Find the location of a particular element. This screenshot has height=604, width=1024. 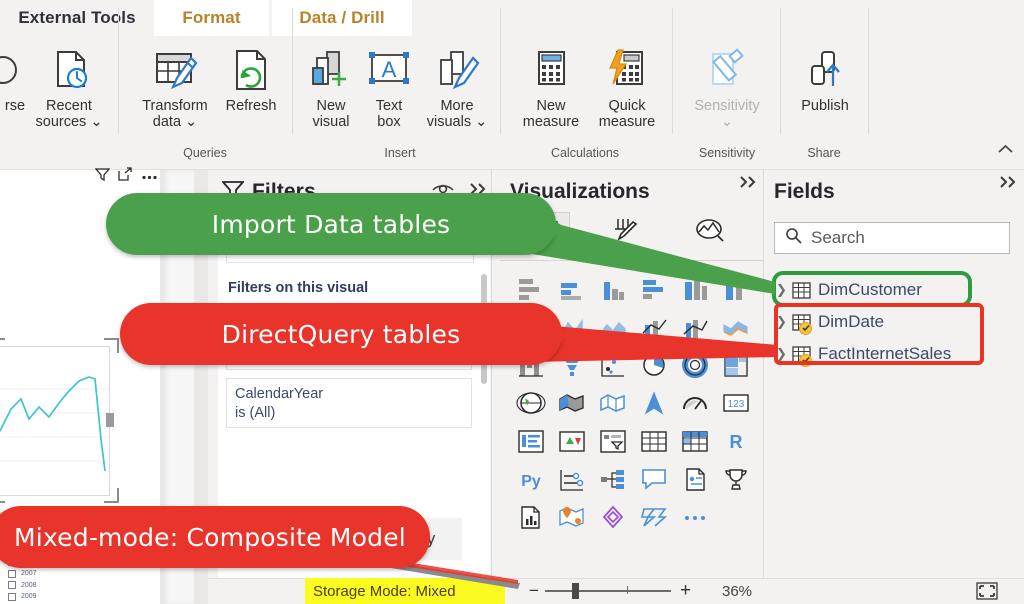

format-tab is located at coordinates (626, 232).